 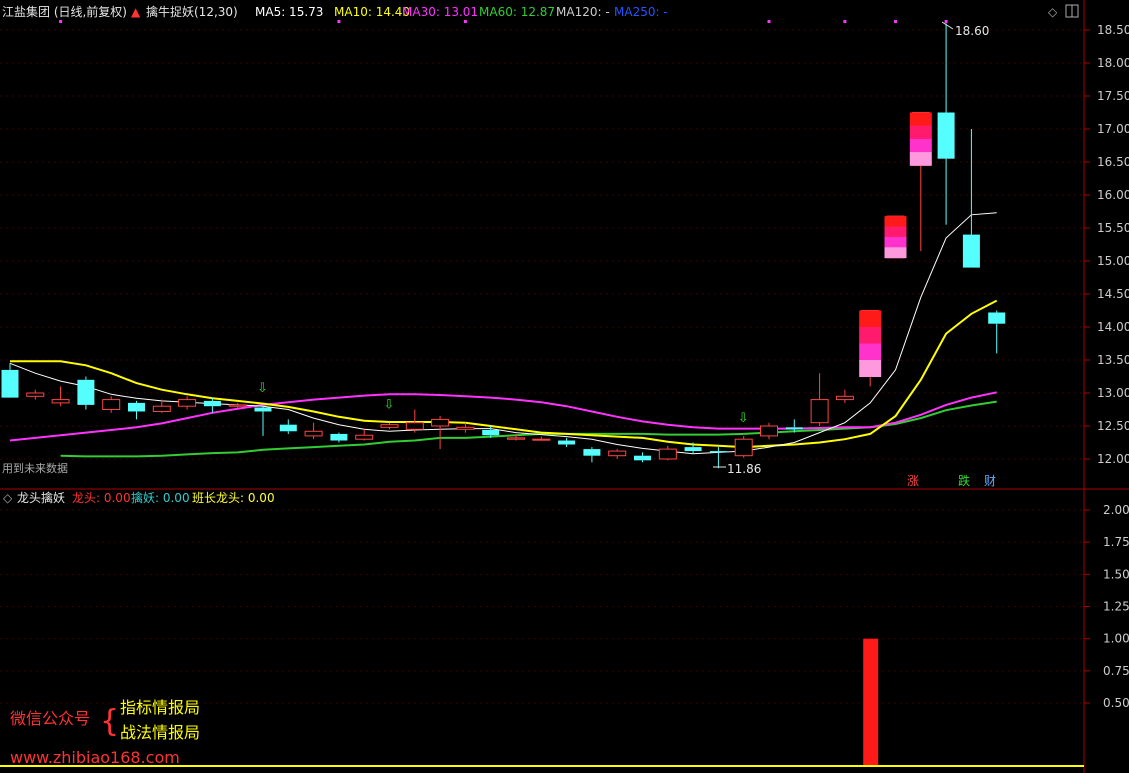 I want to click on ma60-label: MA60: 12.87, so click(x=517, y=12).